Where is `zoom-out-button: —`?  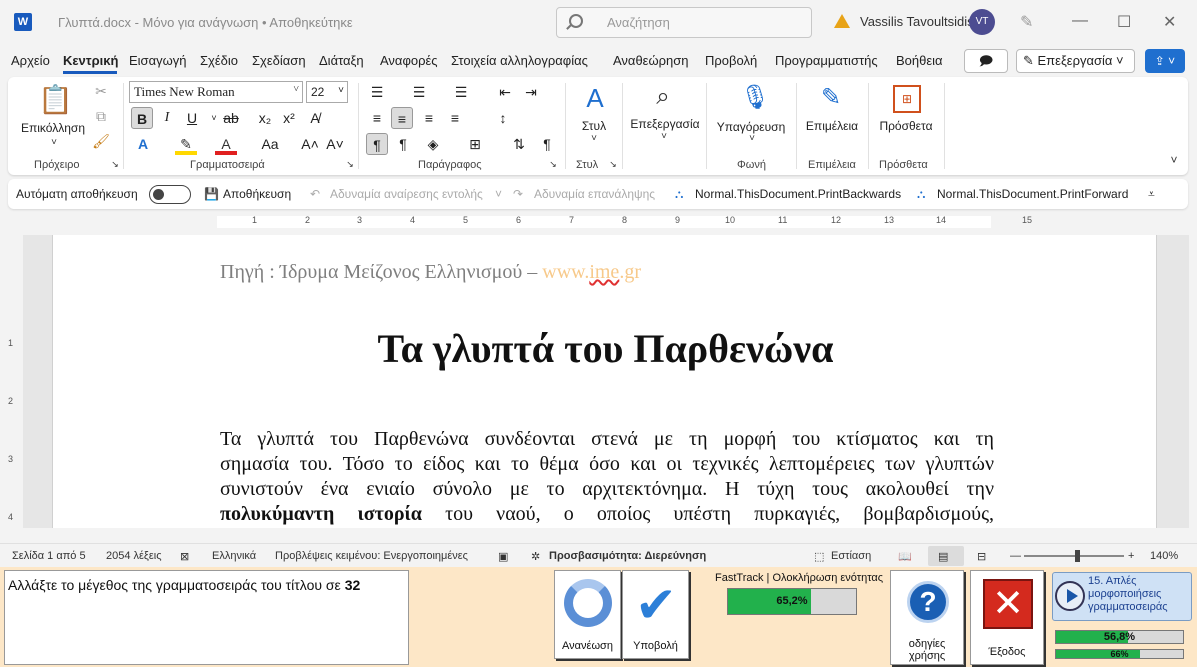
zoom-out-button: — is located at coordinates (1015, 556).